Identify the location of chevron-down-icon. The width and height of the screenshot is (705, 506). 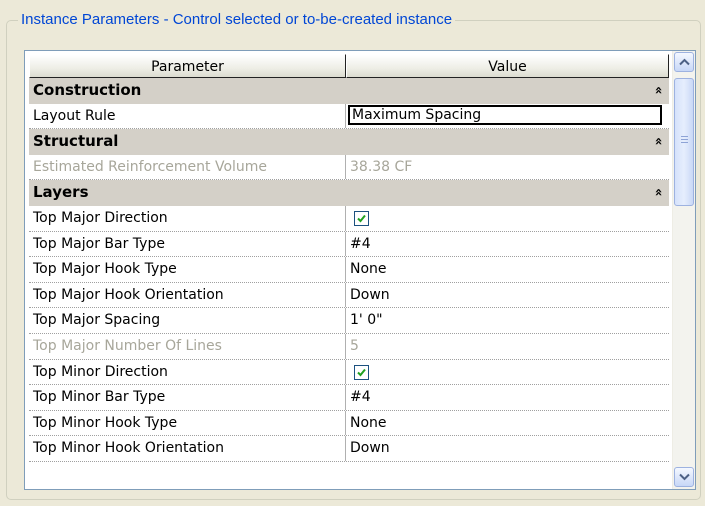
(684, 477).